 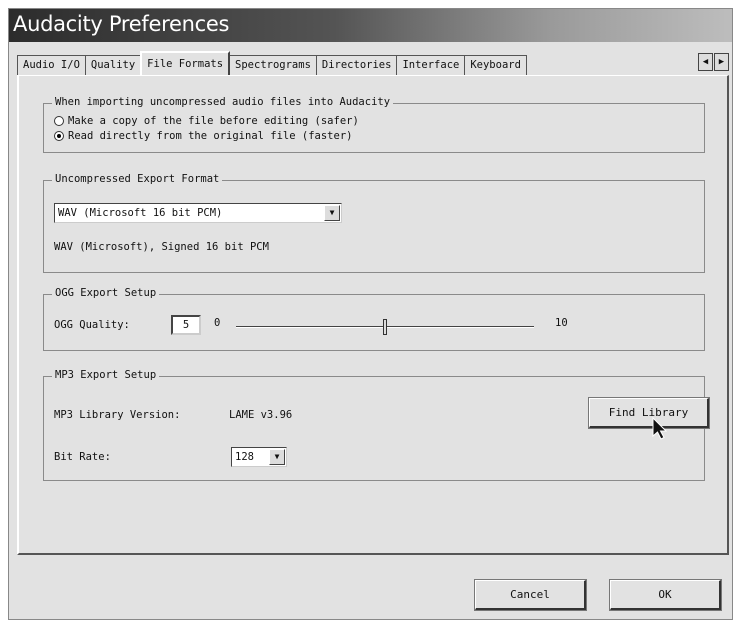 I want to click on ogg-quality-slider-thumb, so click(x=385, y=327).